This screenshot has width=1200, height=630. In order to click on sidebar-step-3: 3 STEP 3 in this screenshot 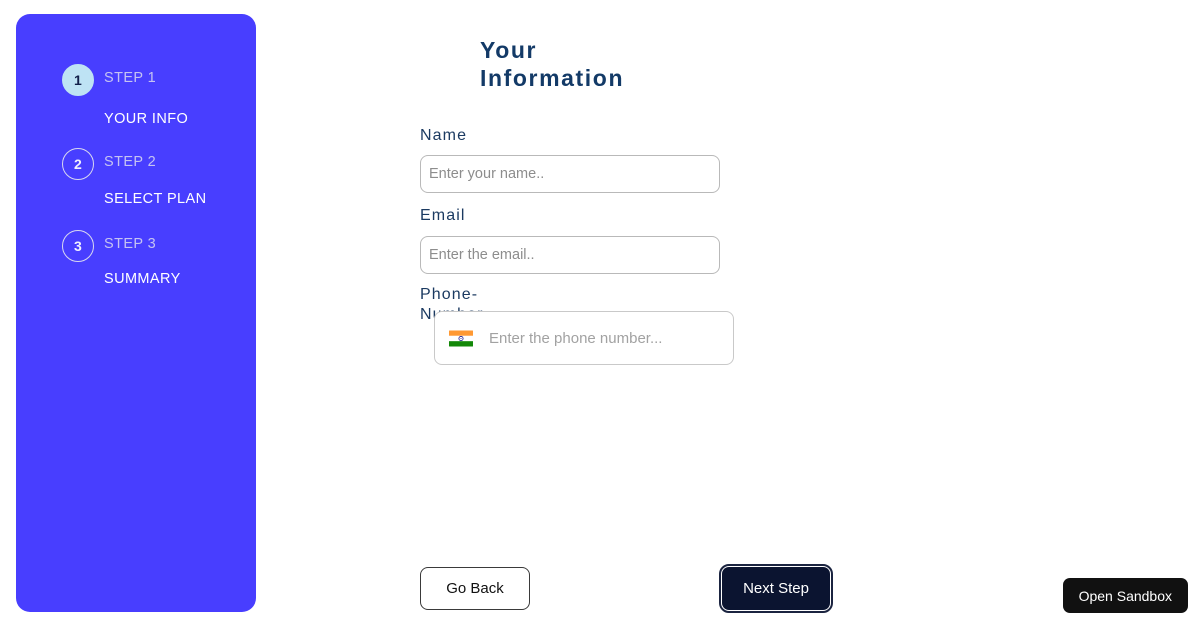, I will do `click(136, 250)`.